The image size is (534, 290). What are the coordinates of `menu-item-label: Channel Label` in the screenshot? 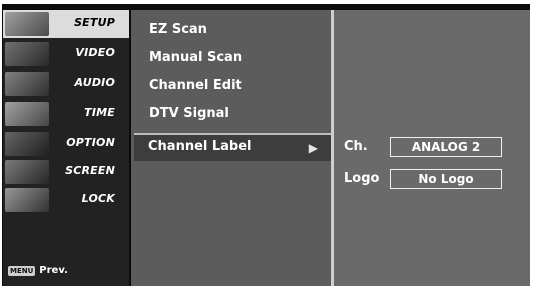 It's located at (200, 146).